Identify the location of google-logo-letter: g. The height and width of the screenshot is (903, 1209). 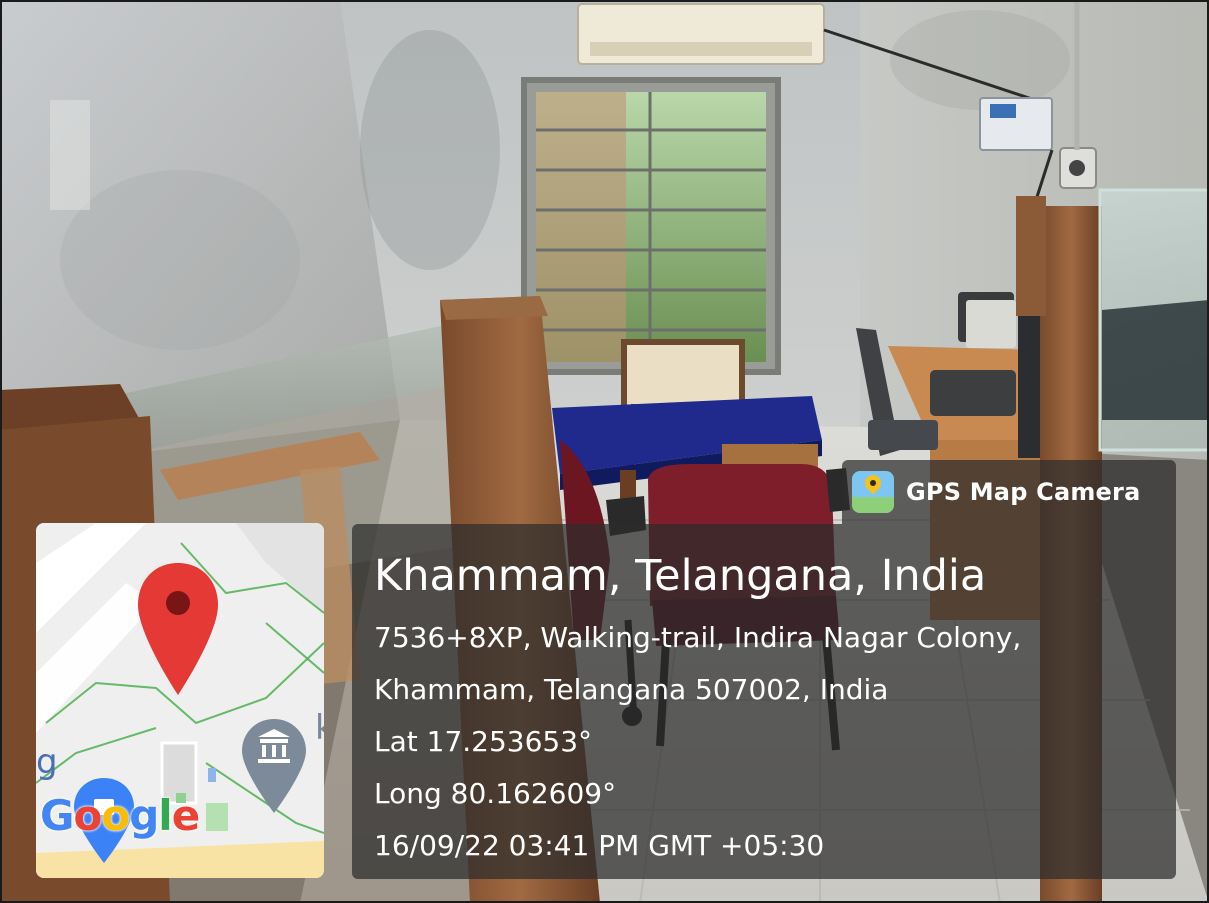
(144, 815).